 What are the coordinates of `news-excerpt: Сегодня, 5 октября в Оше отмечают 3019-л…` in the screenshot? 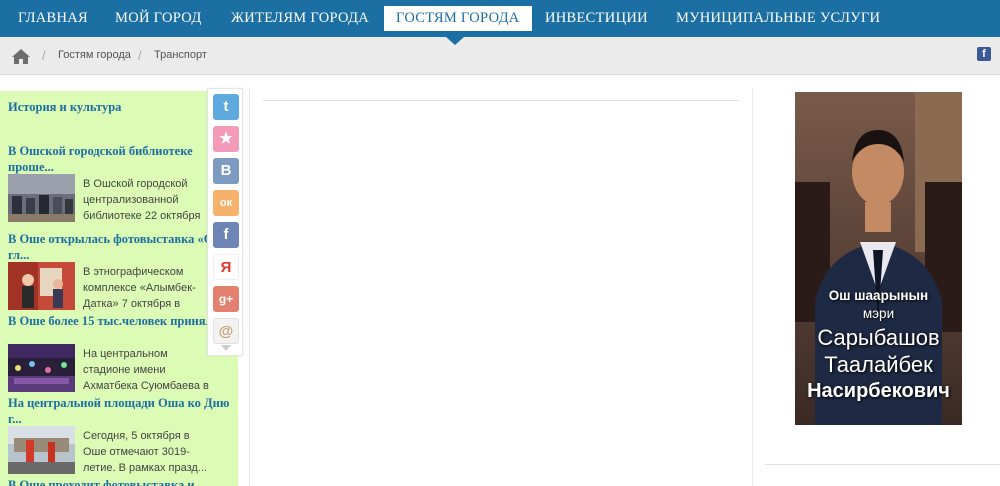 It's located at (145, 452).